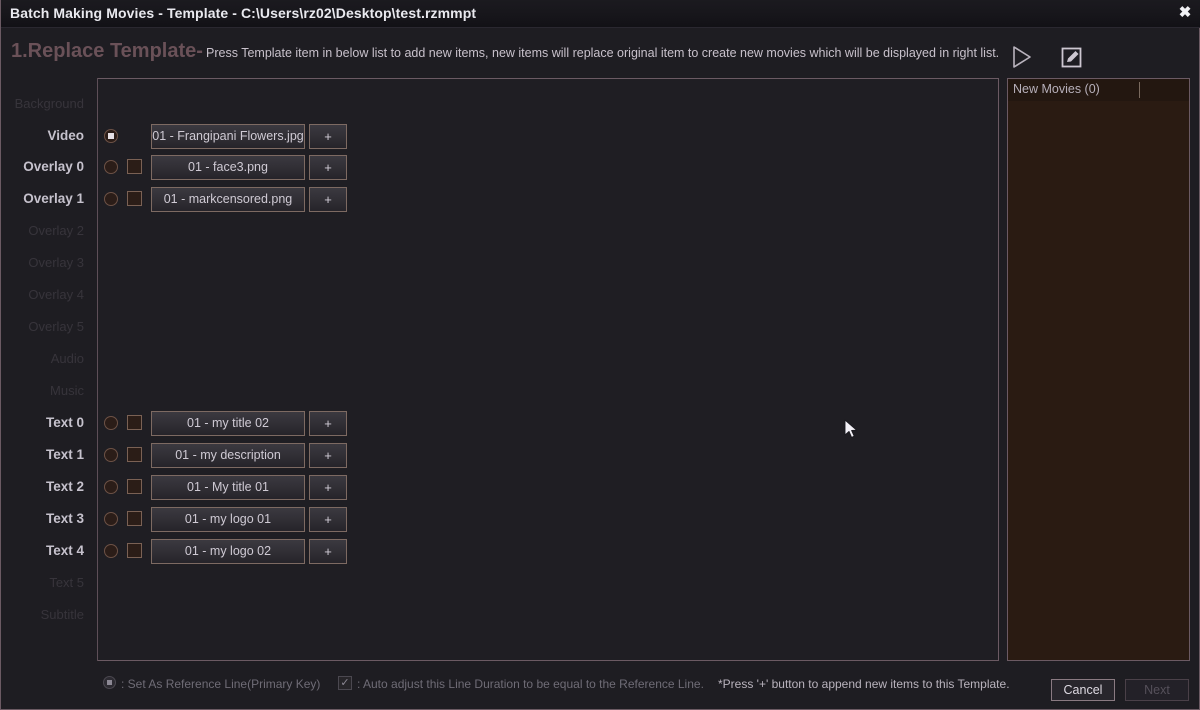 The height and width of the screenshot is (710, 1200). What do you see at coordinates (1185, 13) in the screenshot?
I see `close-icon: ✖` at bounding box center [1185, 13].